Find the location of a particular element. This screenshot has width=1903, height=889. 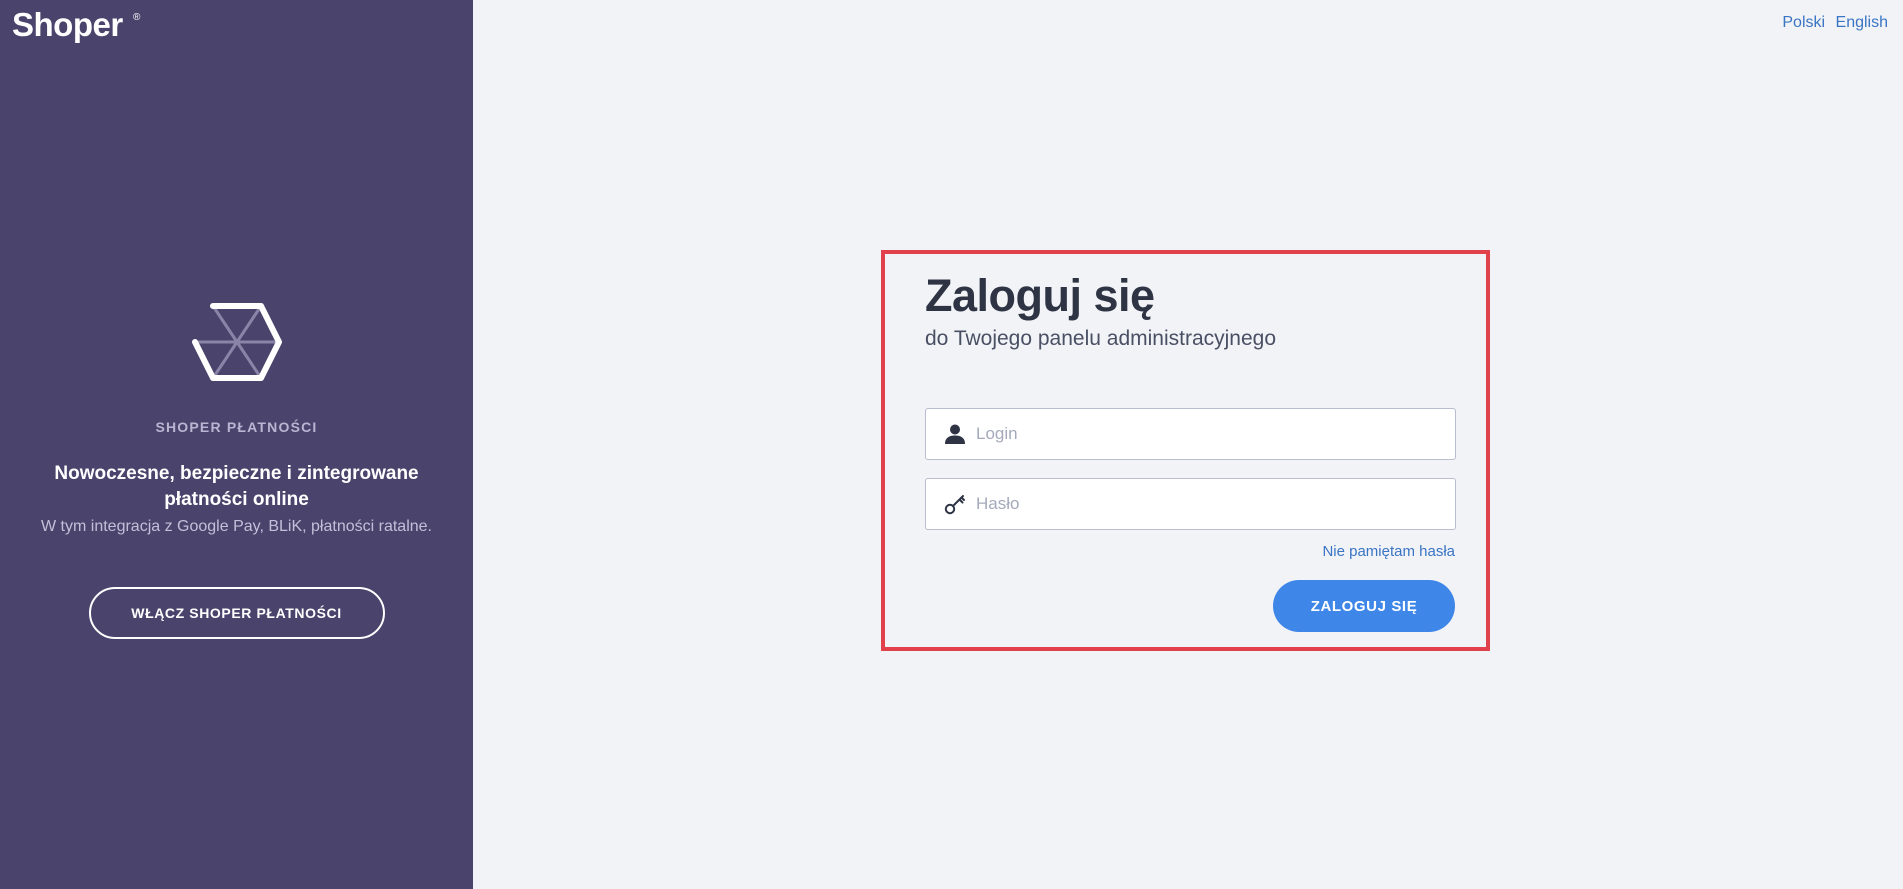

registered-mark: ® is located at coordinates (137, 17).